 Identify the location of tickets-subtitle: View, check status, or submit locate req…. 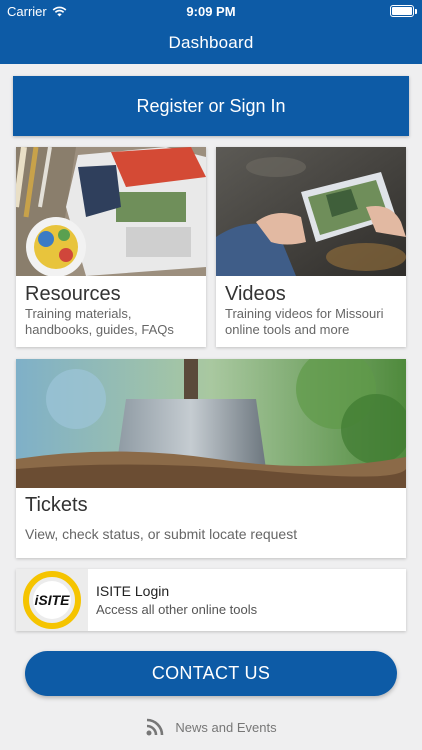
(161, 534).